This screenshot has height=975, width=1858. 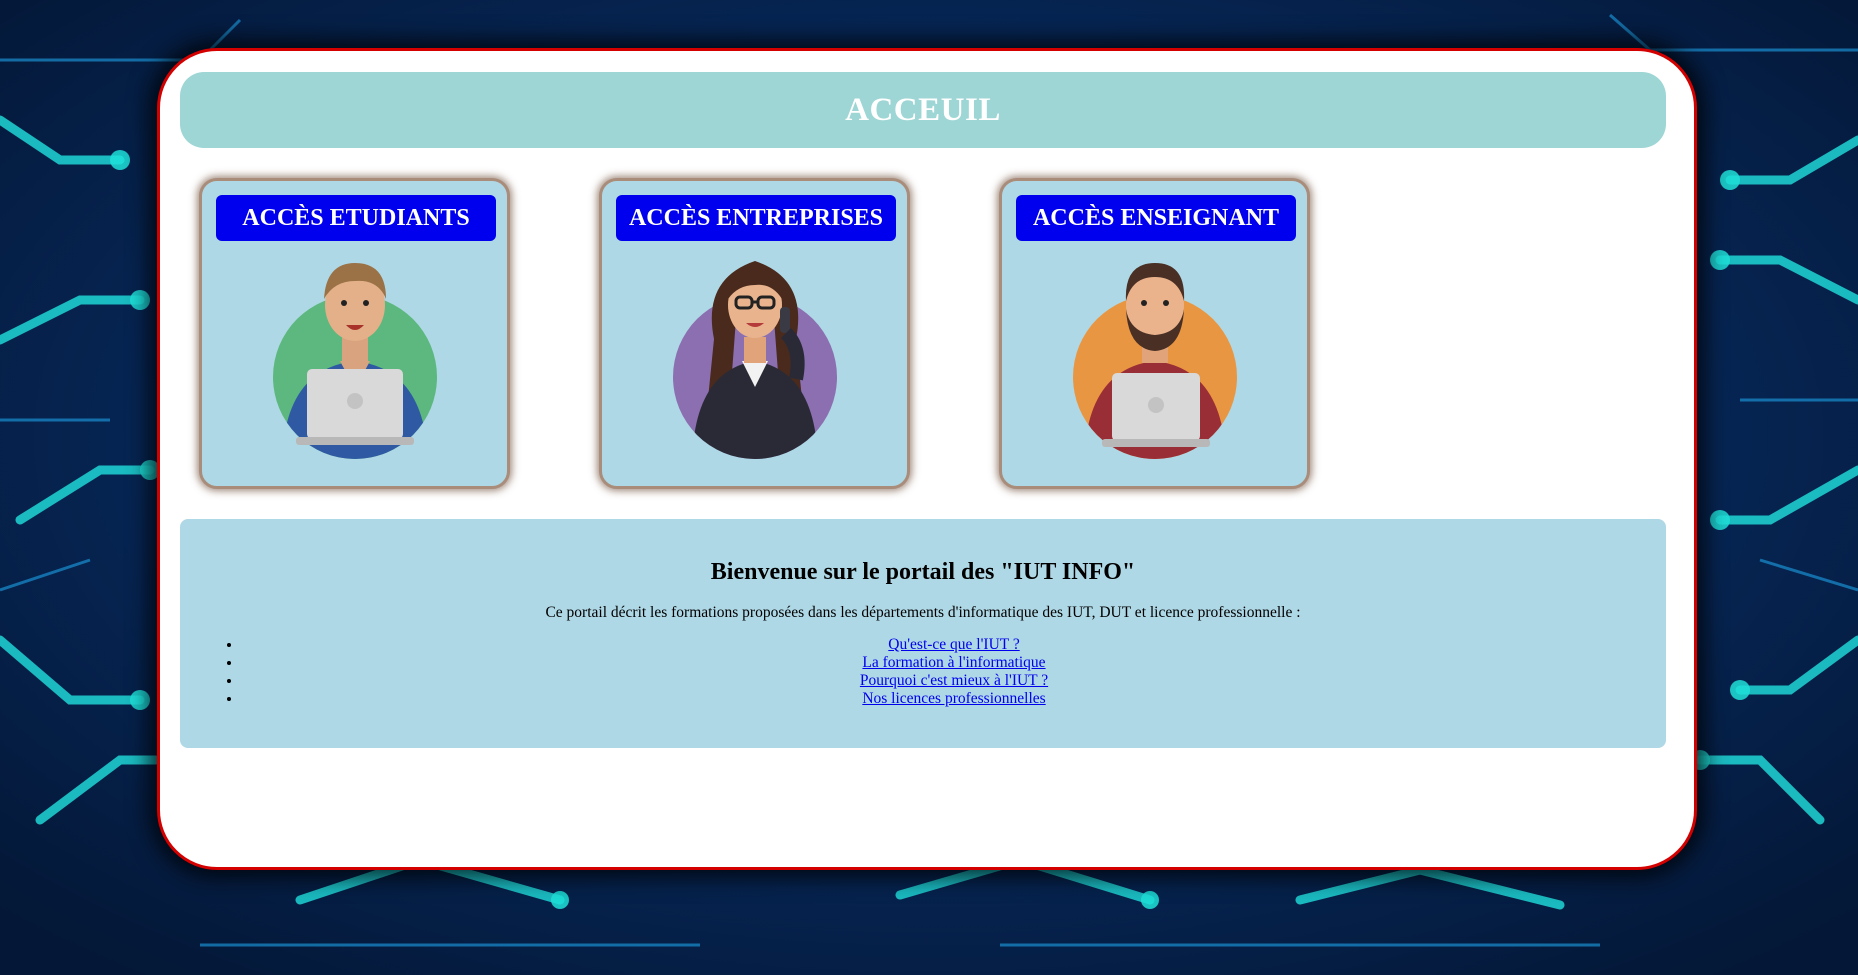 What do you see at coordinates (356, 218) in the screenshot?
I see `students-access-button: ACCÈS ETUDIANTS` at bounding box center [356, 218].